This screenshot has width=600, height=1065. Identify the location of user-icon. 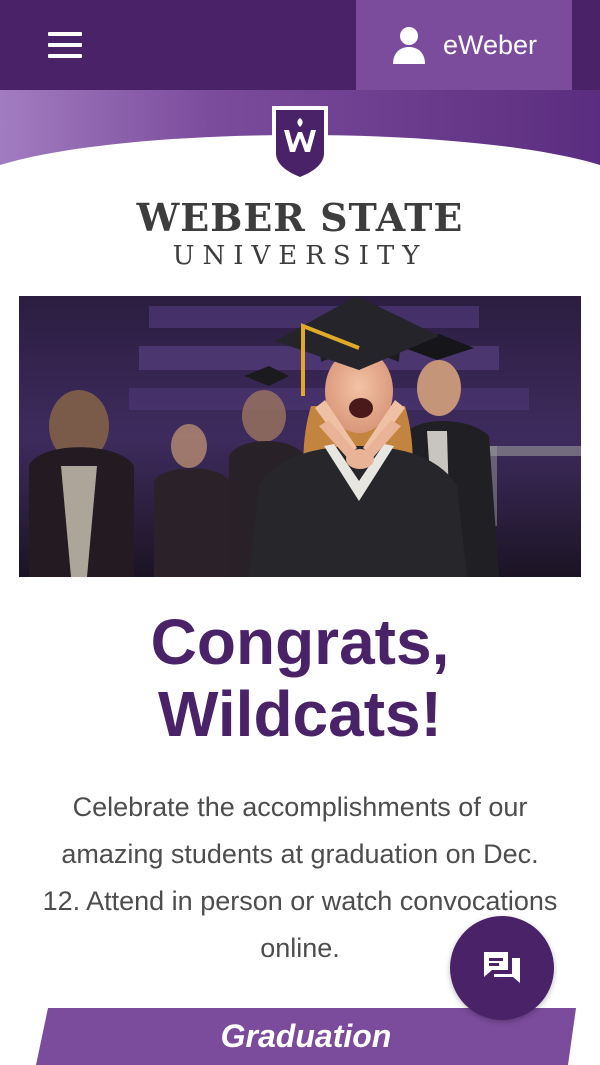
(408, 45).